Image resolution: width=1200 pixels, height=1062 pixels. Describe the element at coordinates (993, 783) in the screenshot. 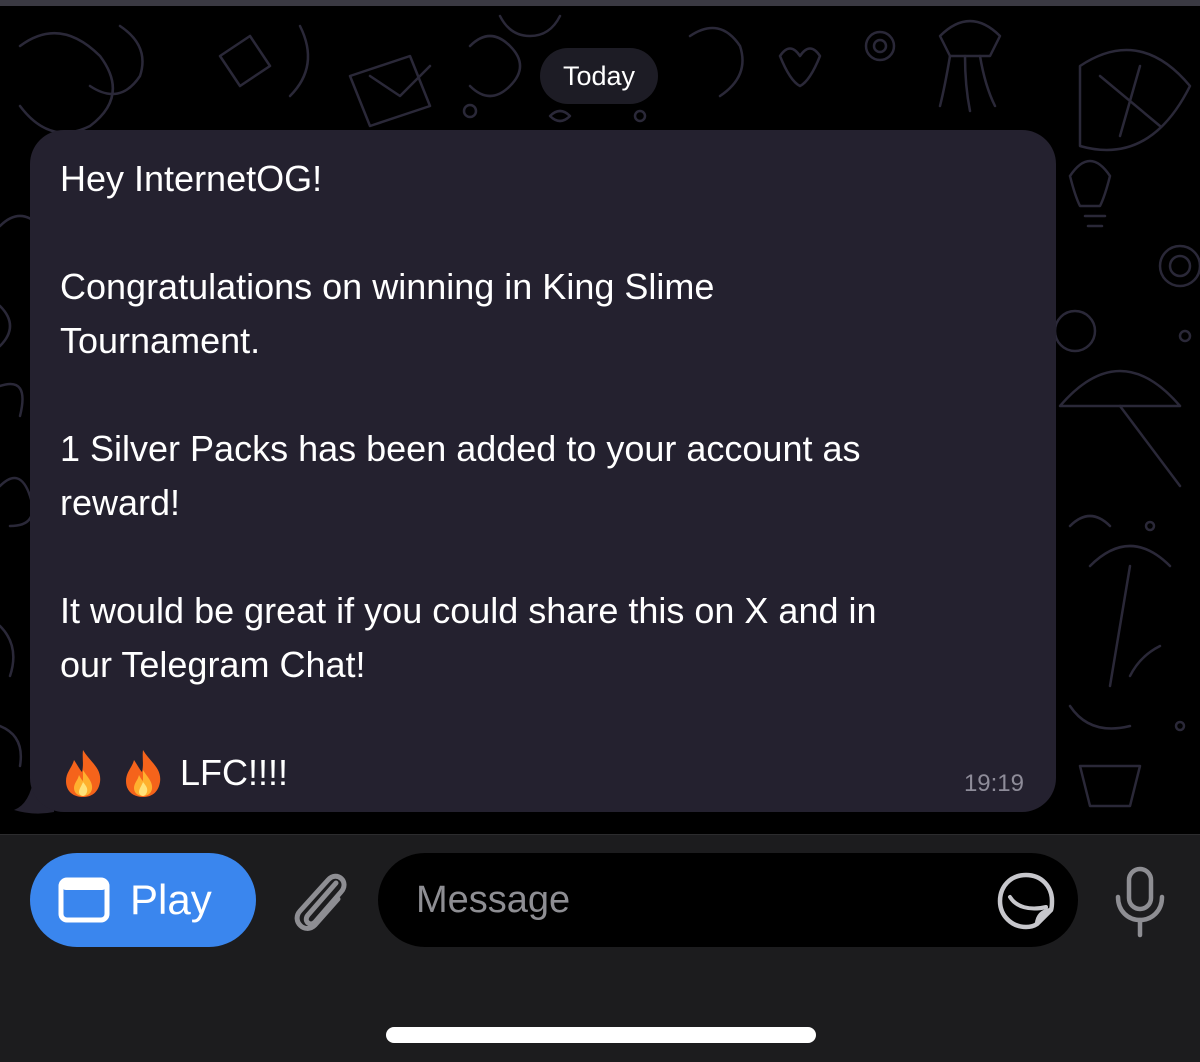

I see `message-timestamp: 19:19` at that location.